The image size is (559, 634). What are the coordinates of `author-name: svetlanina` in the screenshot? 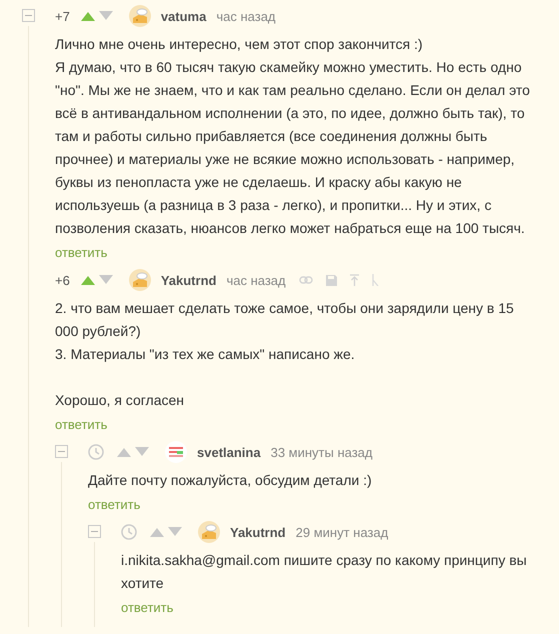 It's located at (229, 452).